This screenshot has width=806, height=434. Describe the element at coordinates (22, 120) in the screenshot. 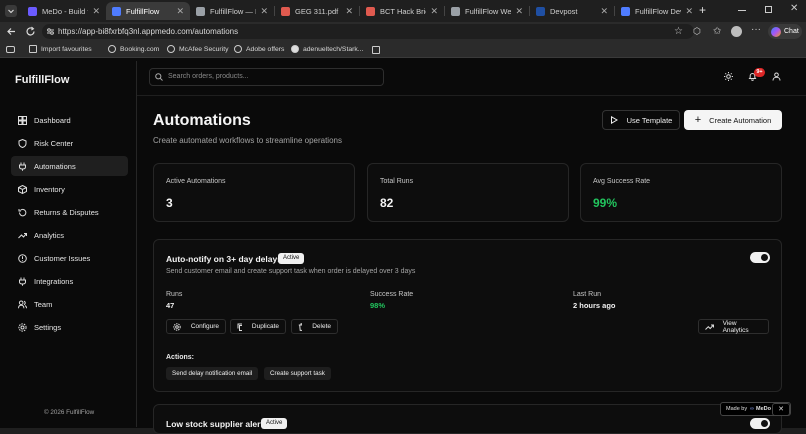

I see `dashboard-icon` at that location.